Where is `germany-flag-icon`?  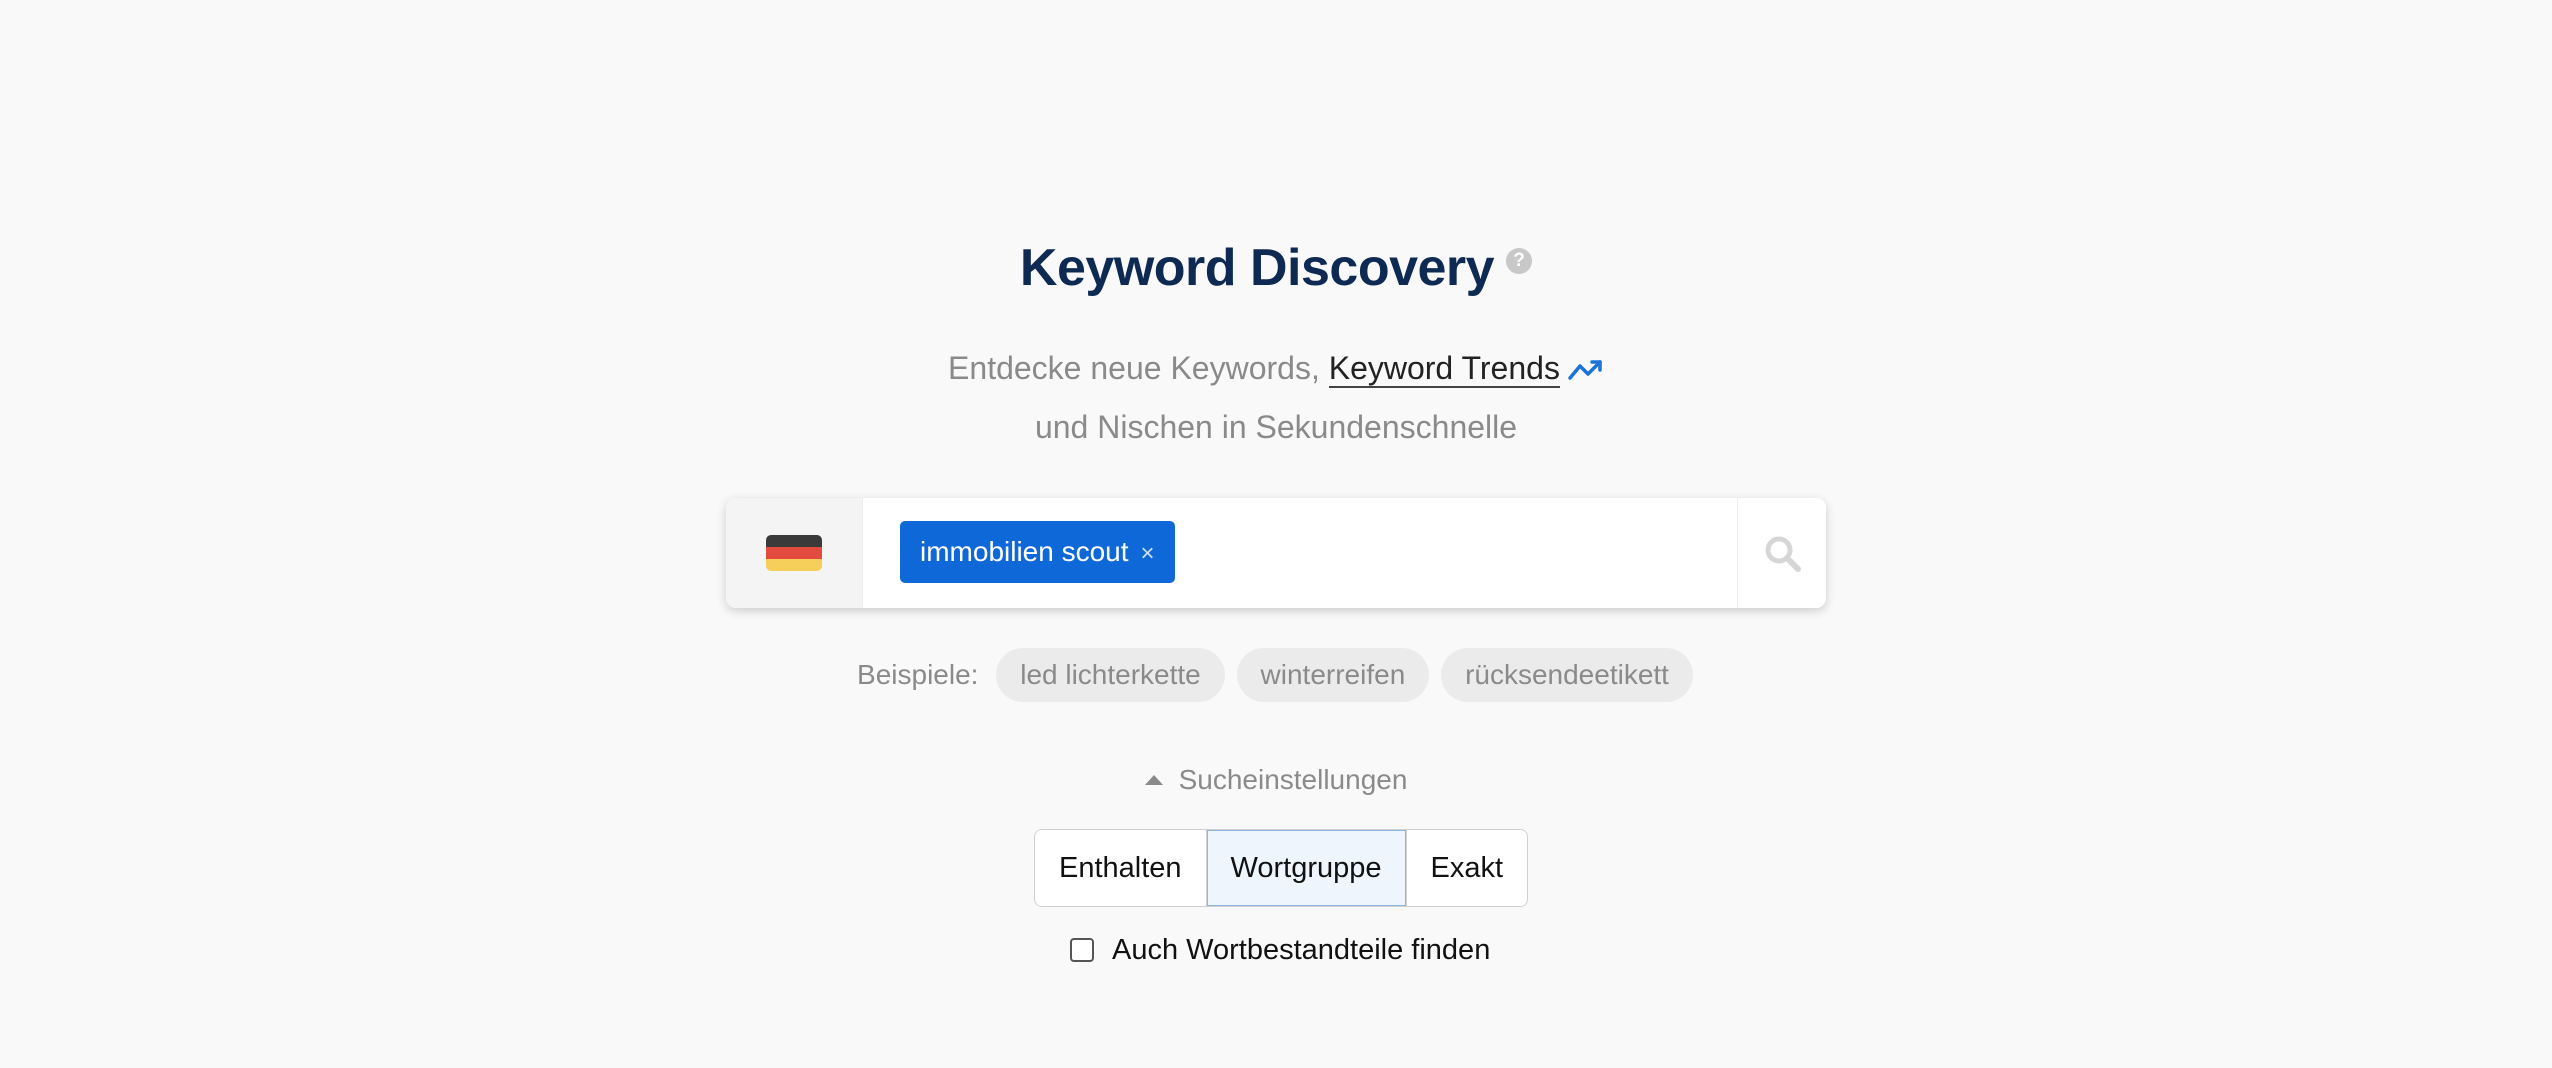
germany-flag-icon is located at coordinates (794, 553).